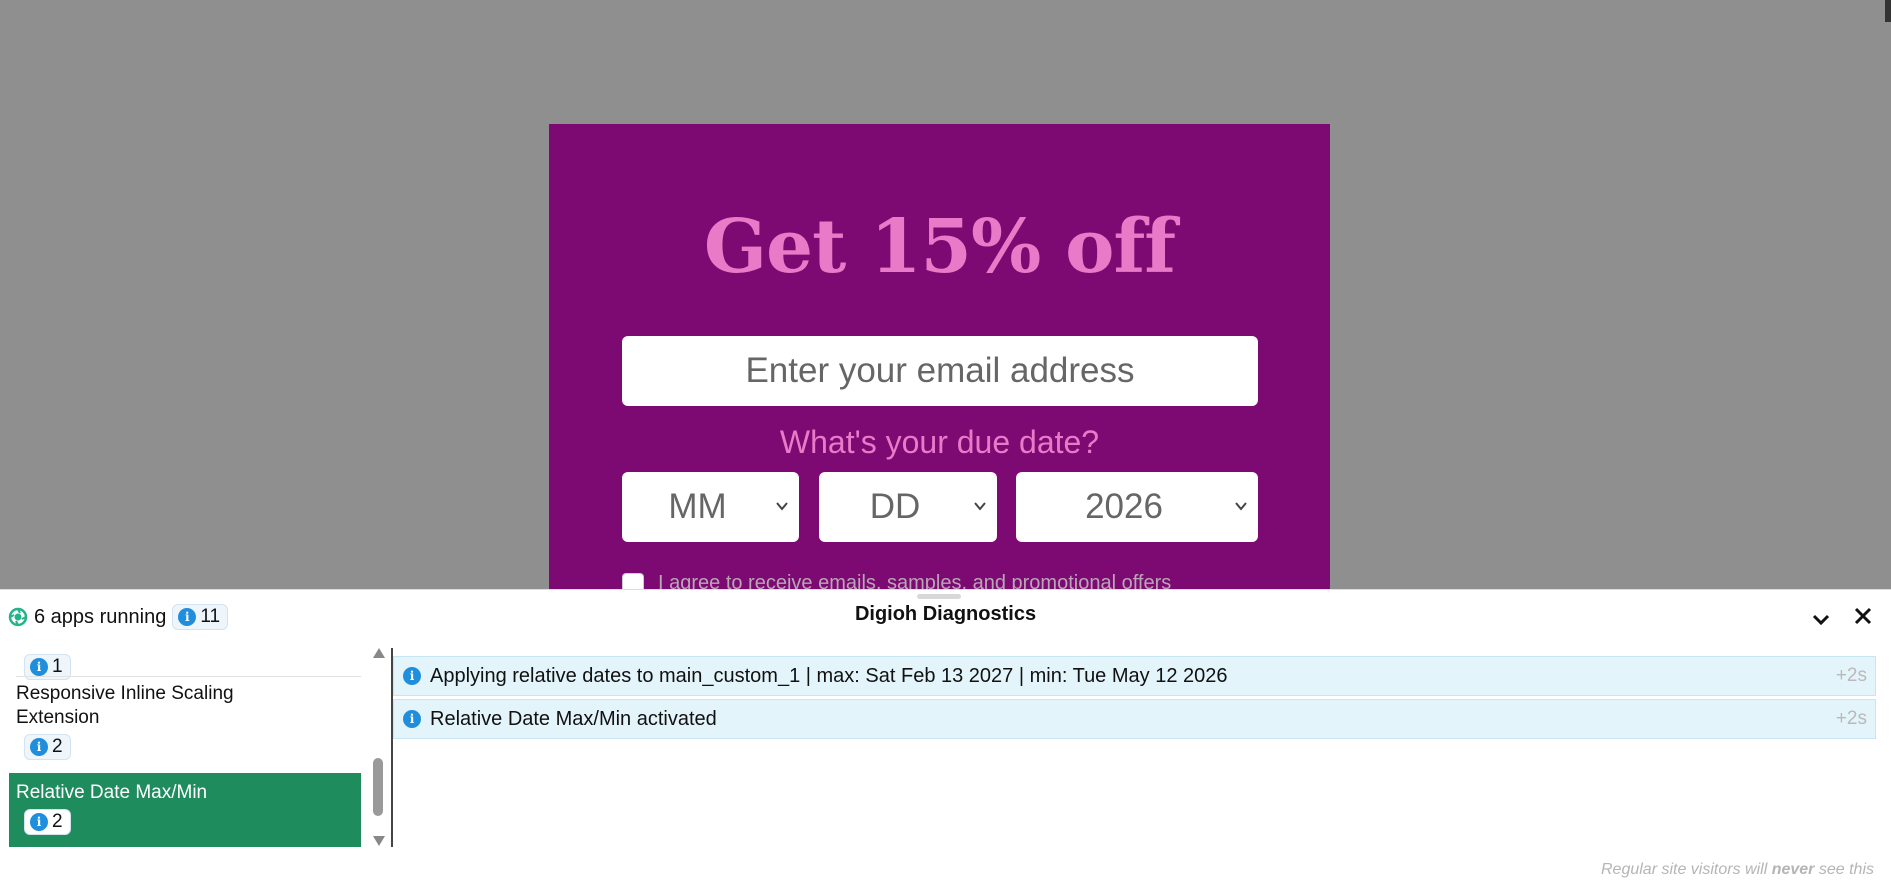  Describe the element at coordinates (1888, 11) in the screenshot. I see `window-corner` at that location.